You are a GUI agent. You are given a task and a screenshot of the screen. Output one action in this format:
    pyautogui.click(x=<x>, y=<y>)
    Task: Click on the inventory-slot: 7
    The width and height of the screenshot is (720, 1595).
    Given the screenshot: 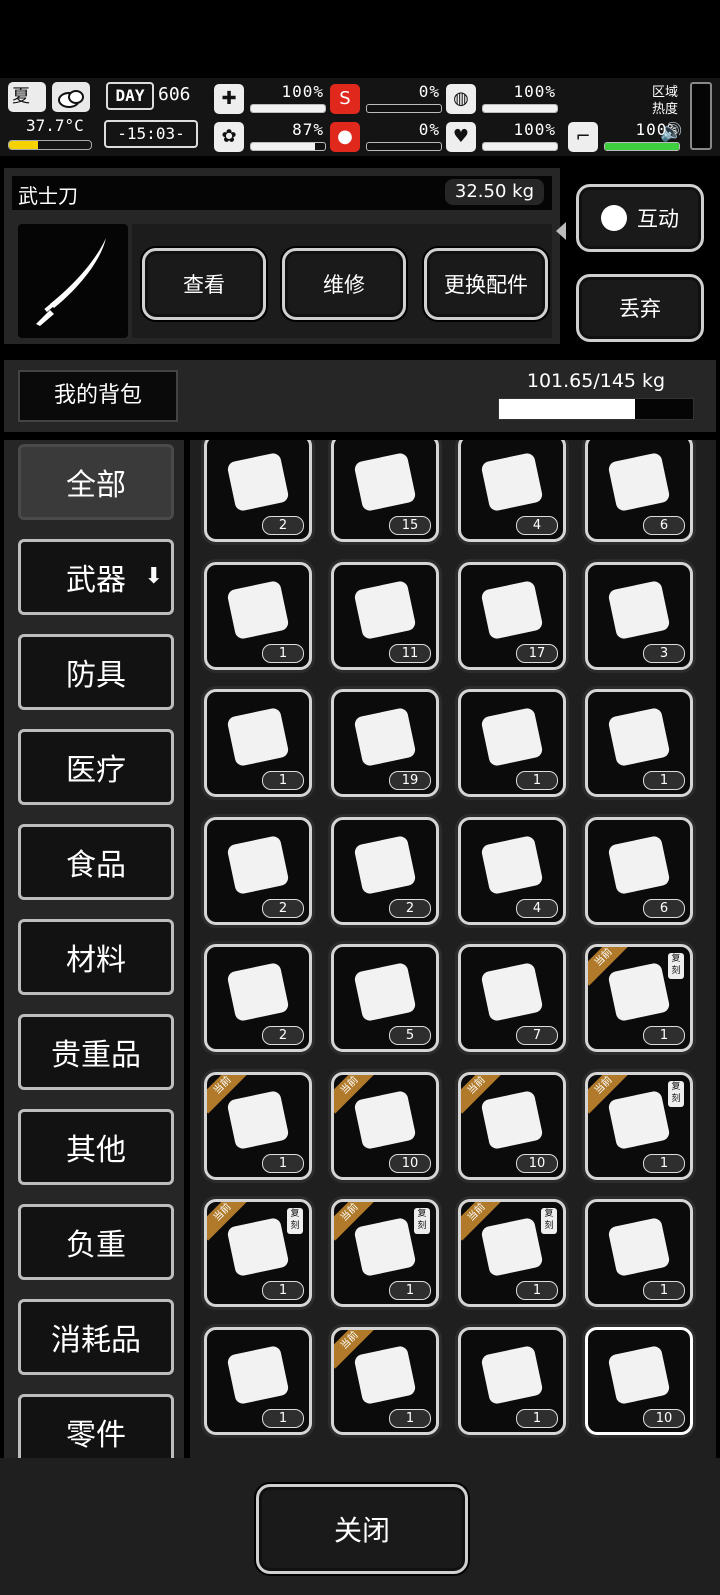 What is the action you would take?
    pyautogui.click(x=512, y=998)
    